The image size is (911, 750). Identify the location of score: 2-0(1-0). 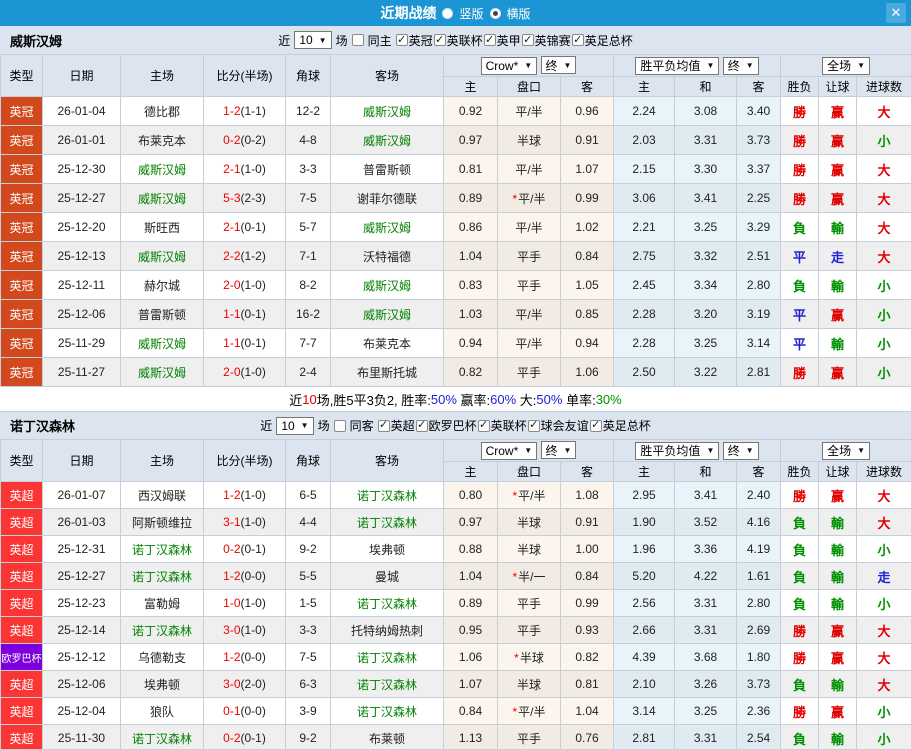
(244, 372).